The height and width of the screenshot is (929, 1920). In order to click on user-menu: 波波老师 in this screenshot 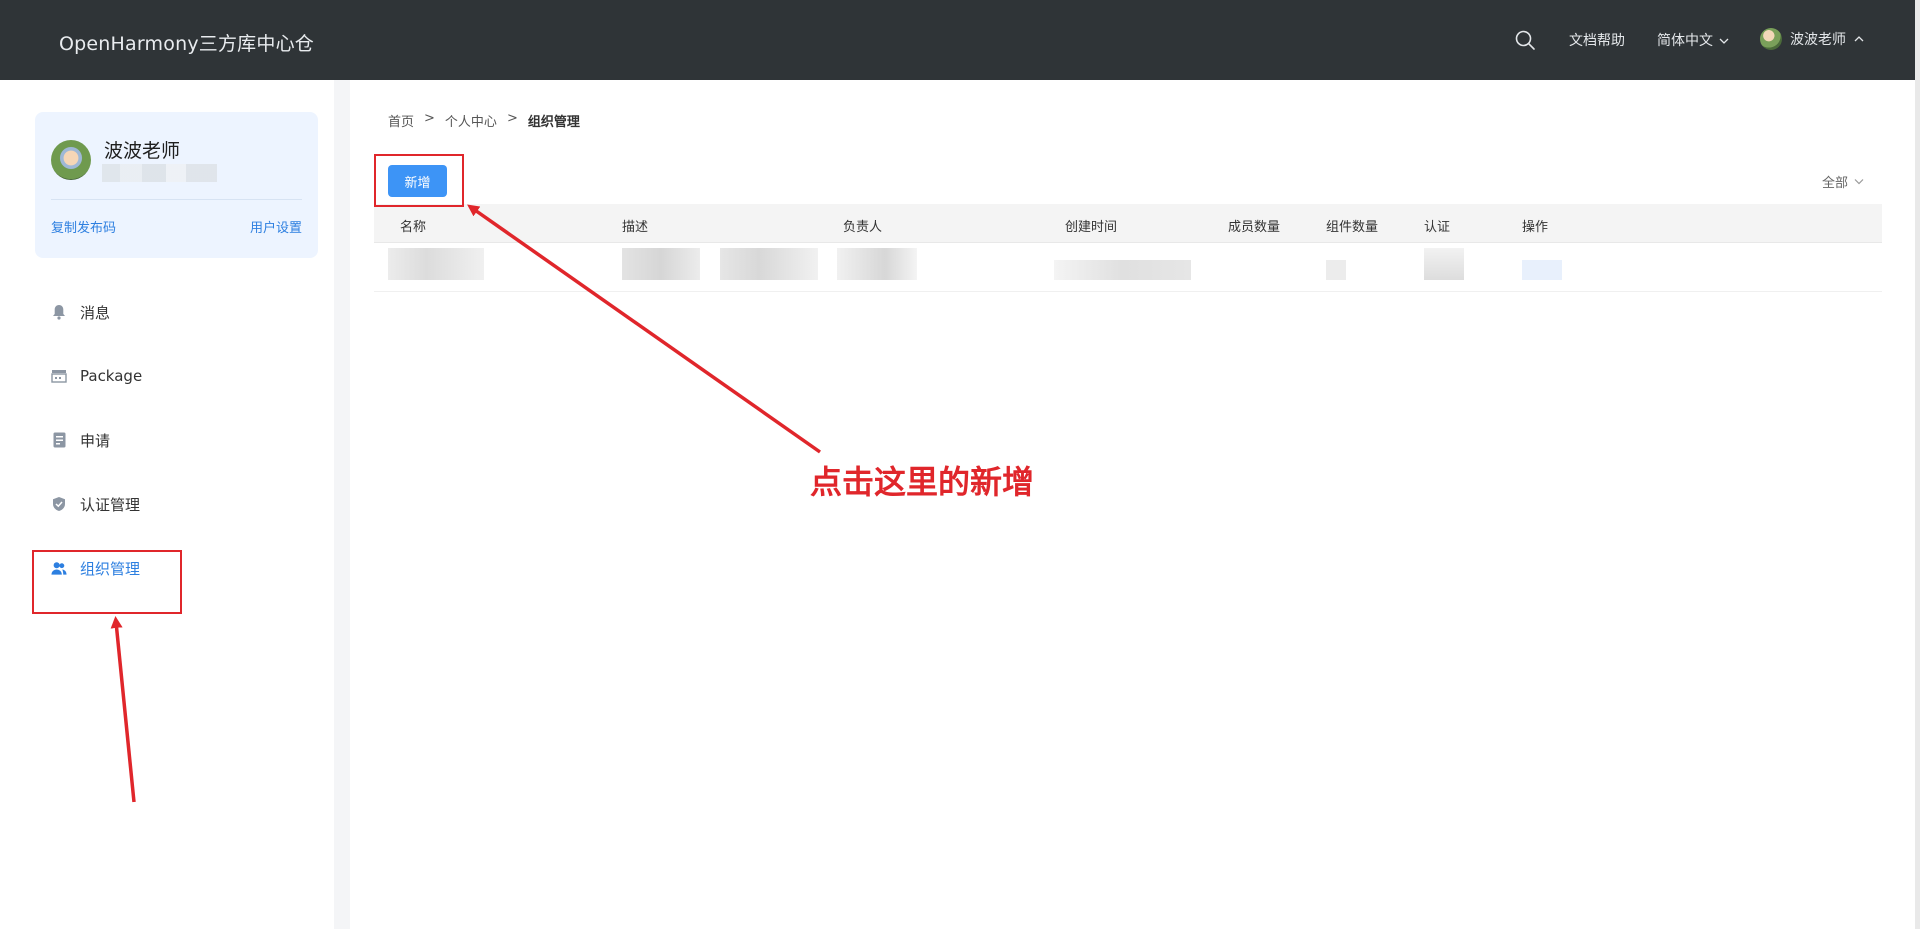, I will do `click(1812, 39)`.